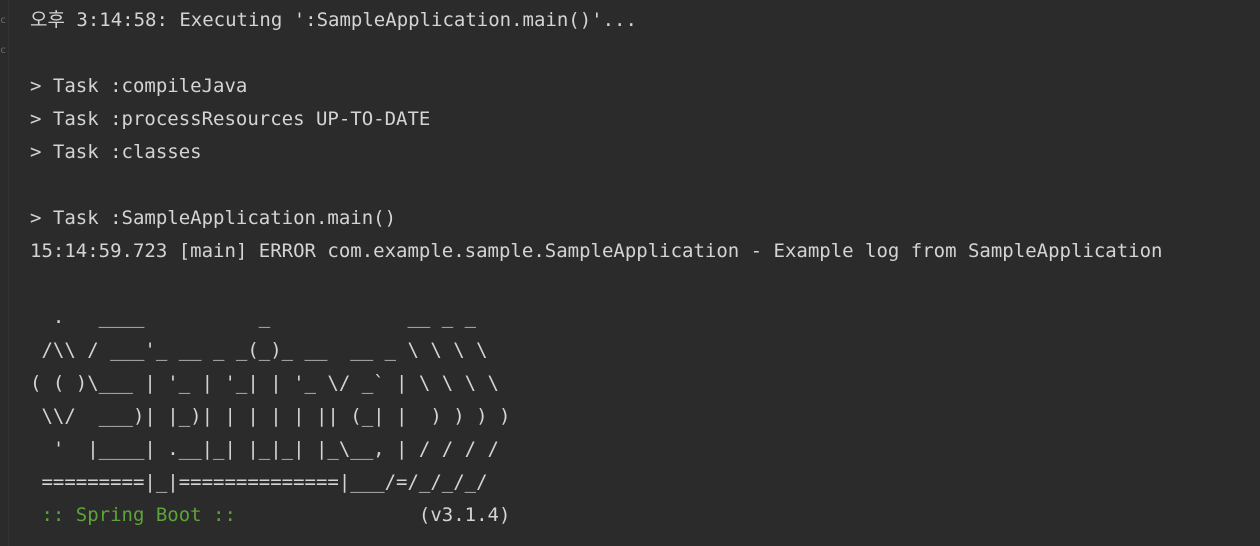 This screenshot has width=1260, height=546. I want to click on spring-boot-label: :: Spring Boot ::, so click(139, 515).